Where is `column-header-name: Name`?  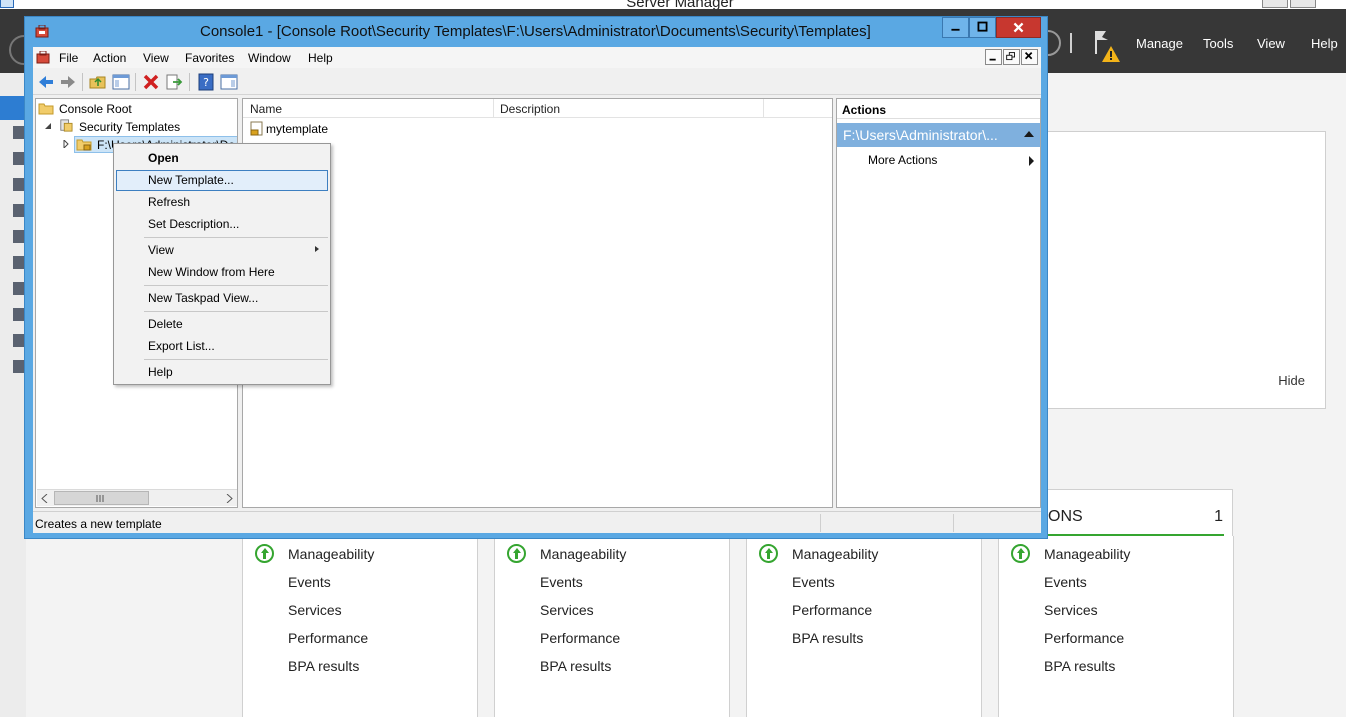
column-header-name: Name is located at coordinates (266, 109).